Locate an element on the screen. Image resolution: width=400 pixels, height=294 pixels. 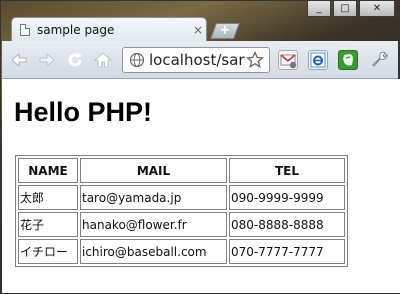
cell-mail: ichiro@baseball.com is located at coordinates (153, 251).